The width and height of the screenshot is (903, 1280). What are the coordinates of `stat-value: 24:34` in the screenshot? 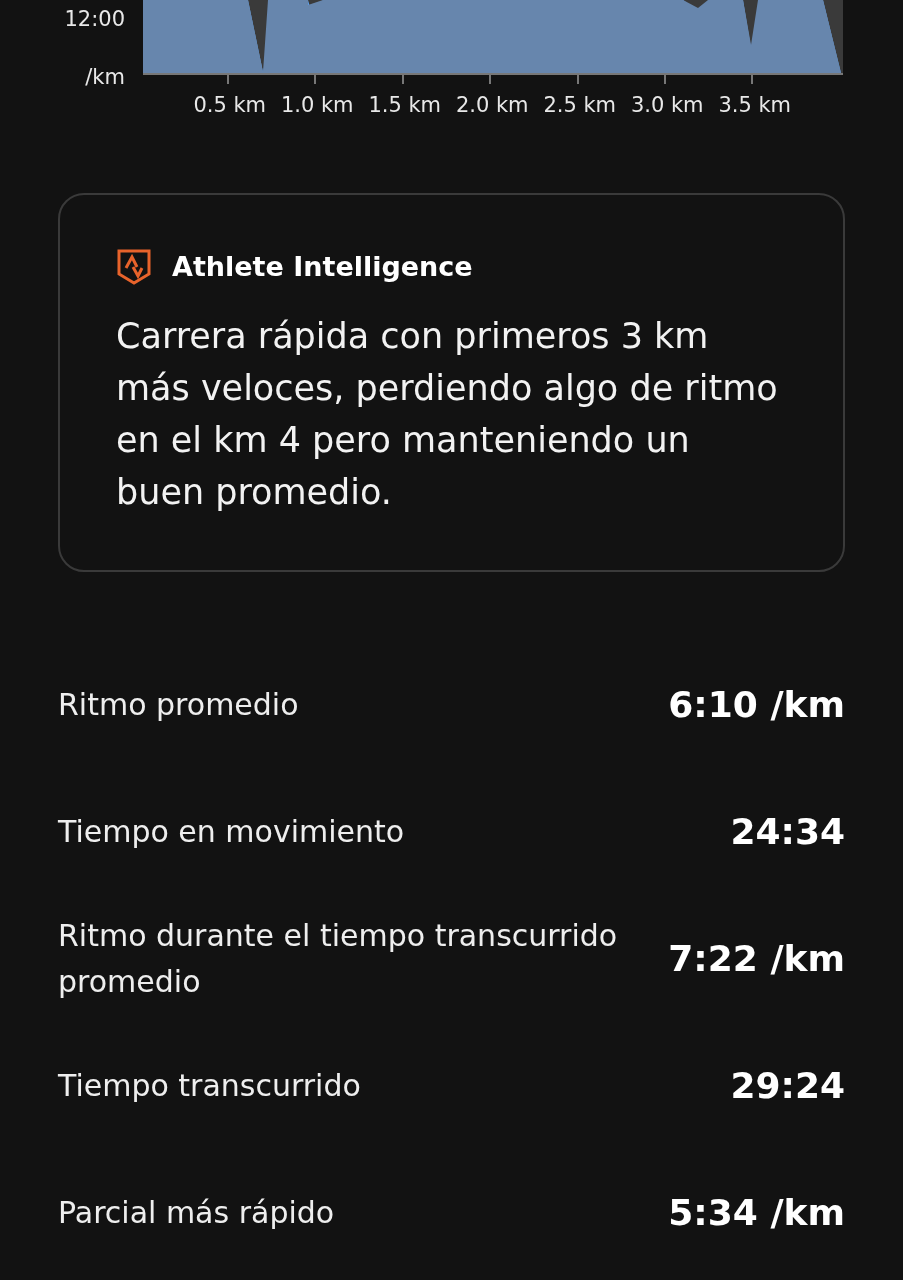 It's located at (787, 832).